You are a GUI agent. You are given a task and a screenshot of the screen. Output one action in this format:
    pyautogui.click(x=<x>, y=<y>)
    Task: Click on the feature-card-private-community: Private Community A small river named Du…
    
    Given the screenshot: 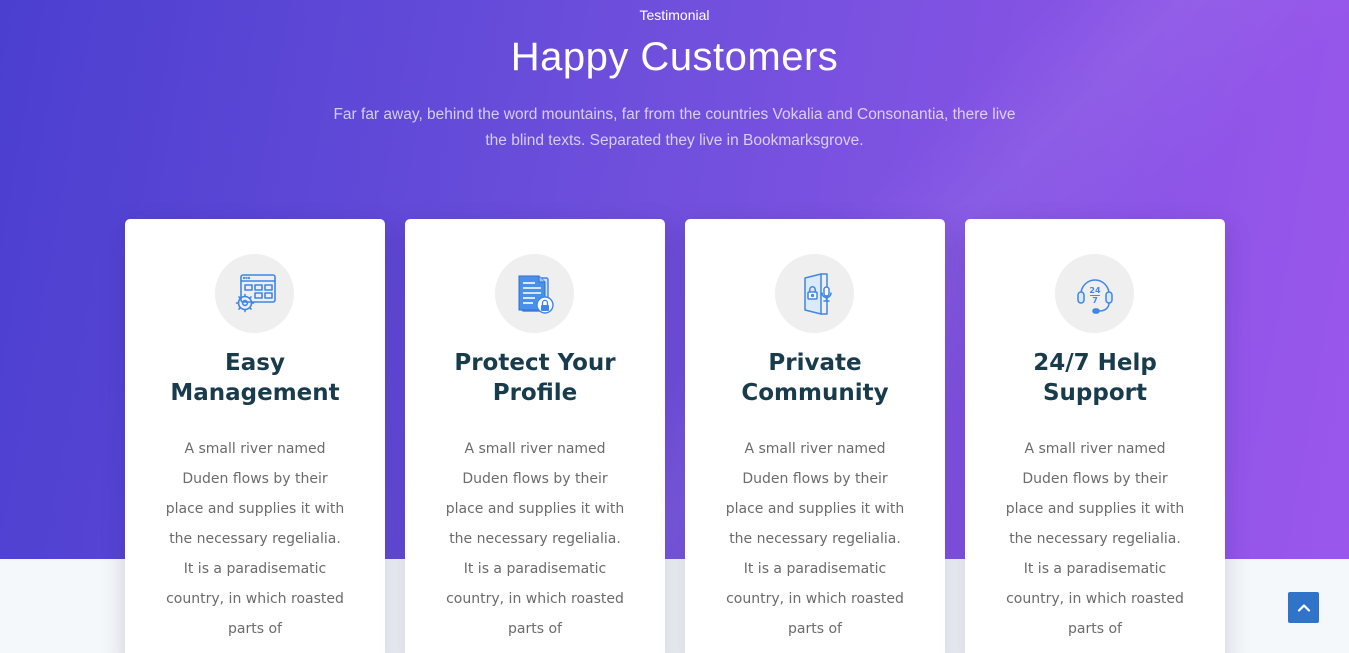 What is the action you would take?
    pyautogui.click(x=815, y=436)
    